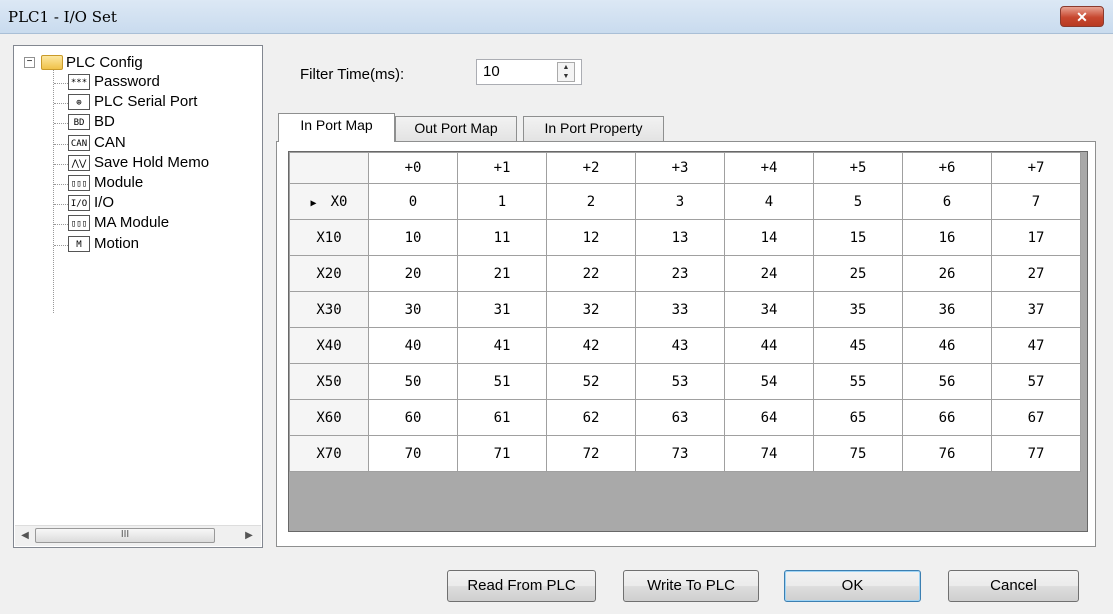 Image resolution: width=1113 pixels, height=614 pixels. I want to click on grid-cell: 33, so click(680, 309).